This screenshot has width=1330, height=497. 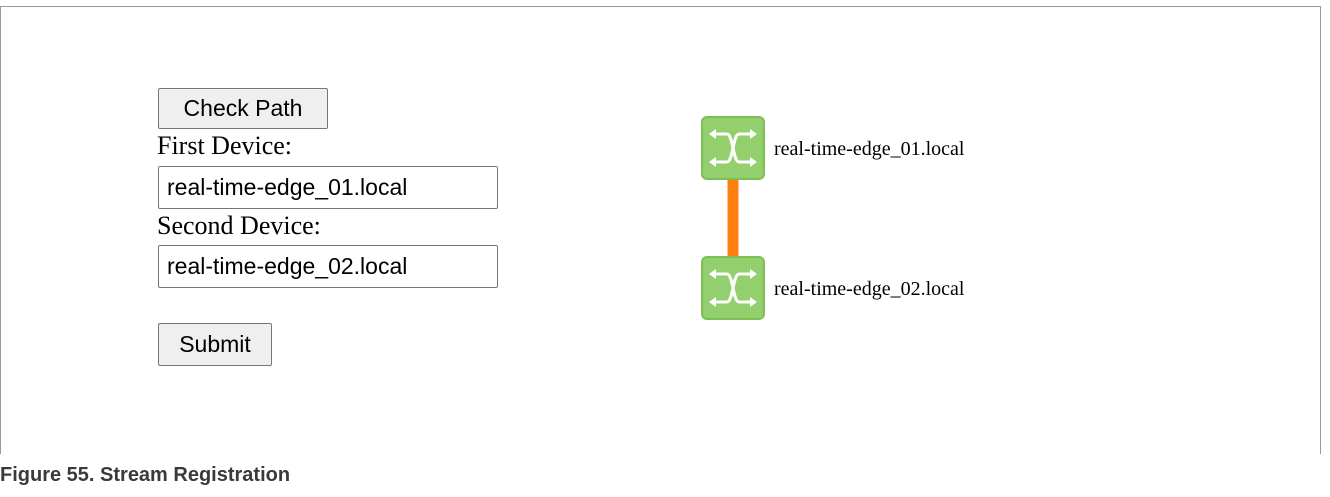 What do you see at coordinates (328, 266) in the screenshot?
I see `second-device-input` at bounding box center [328, 266].